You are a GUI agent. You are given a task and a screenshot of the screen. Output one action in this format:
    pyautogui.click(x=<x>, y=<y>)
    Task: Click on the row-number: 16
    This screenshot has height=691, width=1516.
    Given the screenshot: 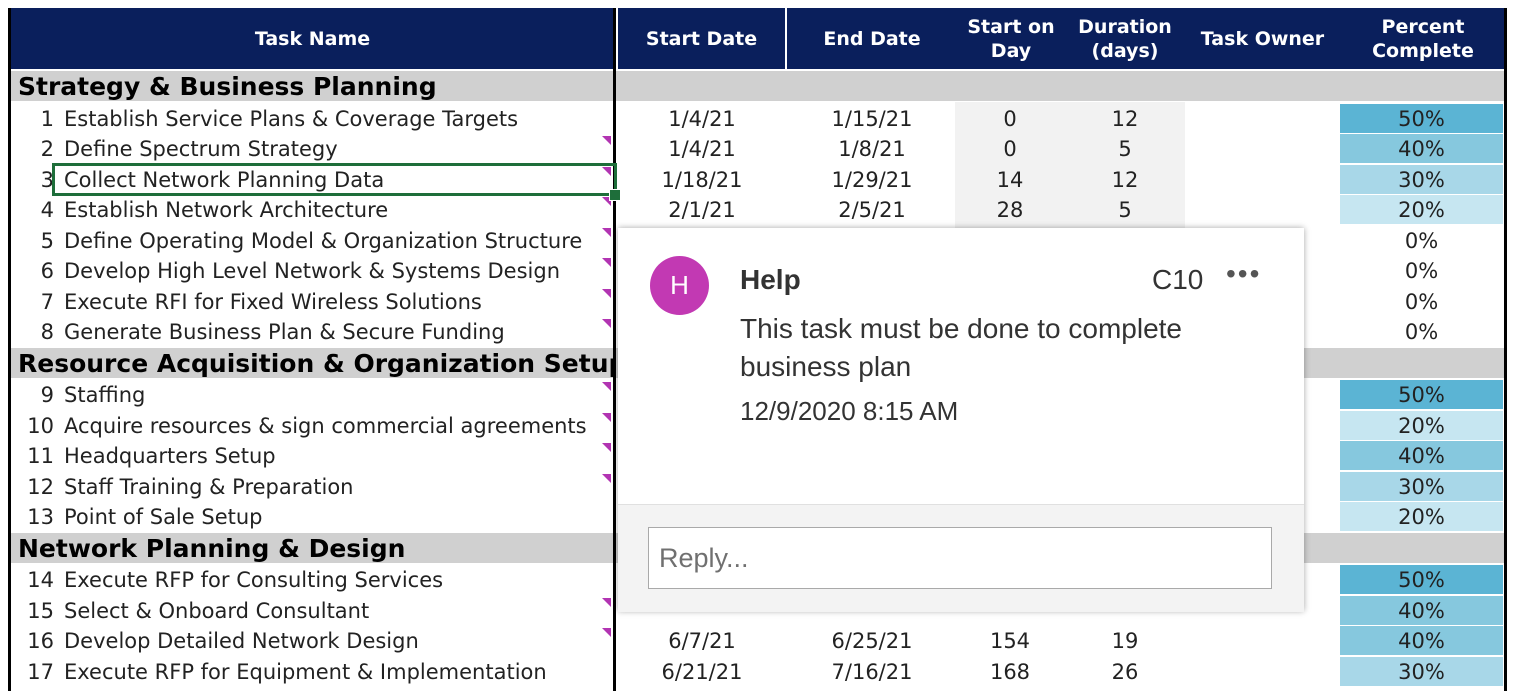 What is the action you would take?
    pyautogui.click(x=40, y=641)
    